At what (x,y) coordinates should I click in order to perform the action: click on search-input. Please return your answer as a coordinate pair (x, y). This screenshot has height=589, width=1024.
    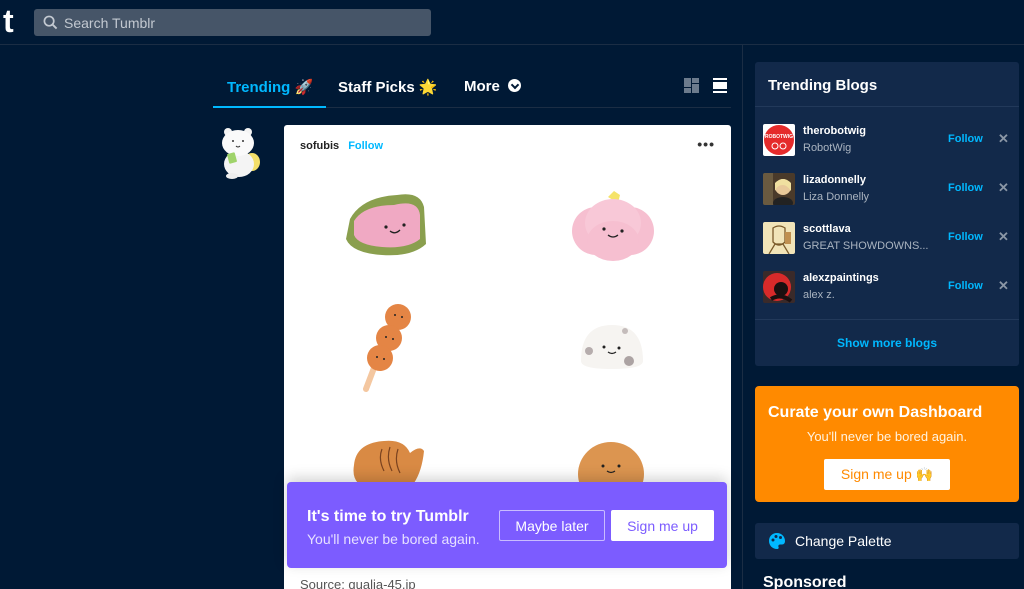
    Looking at the image, I should click on (229, 22).